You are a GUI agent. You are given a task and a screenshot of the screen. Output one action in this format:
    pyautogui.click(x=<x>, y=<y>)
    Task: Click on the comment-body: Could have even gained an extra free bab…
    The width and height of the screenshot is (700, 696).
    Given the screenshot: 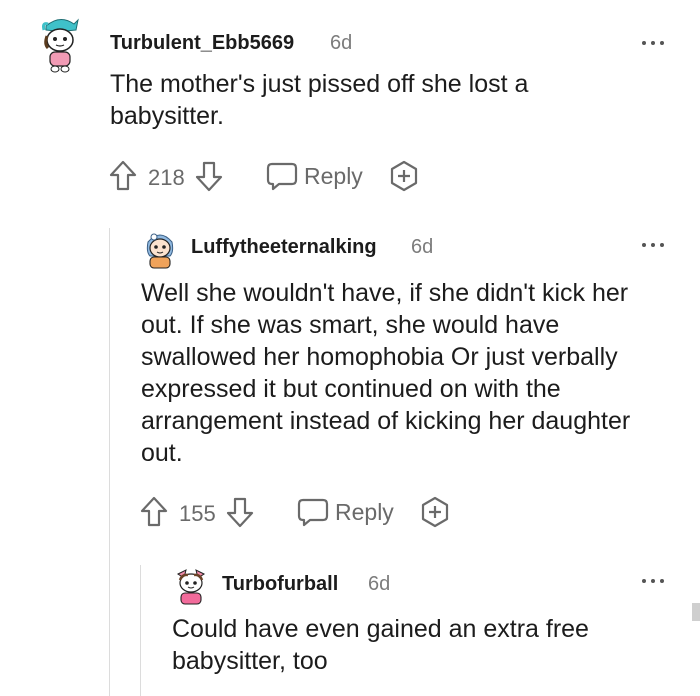 What is the action you would take?
    pyautogui.click(x=380, y=645)
    